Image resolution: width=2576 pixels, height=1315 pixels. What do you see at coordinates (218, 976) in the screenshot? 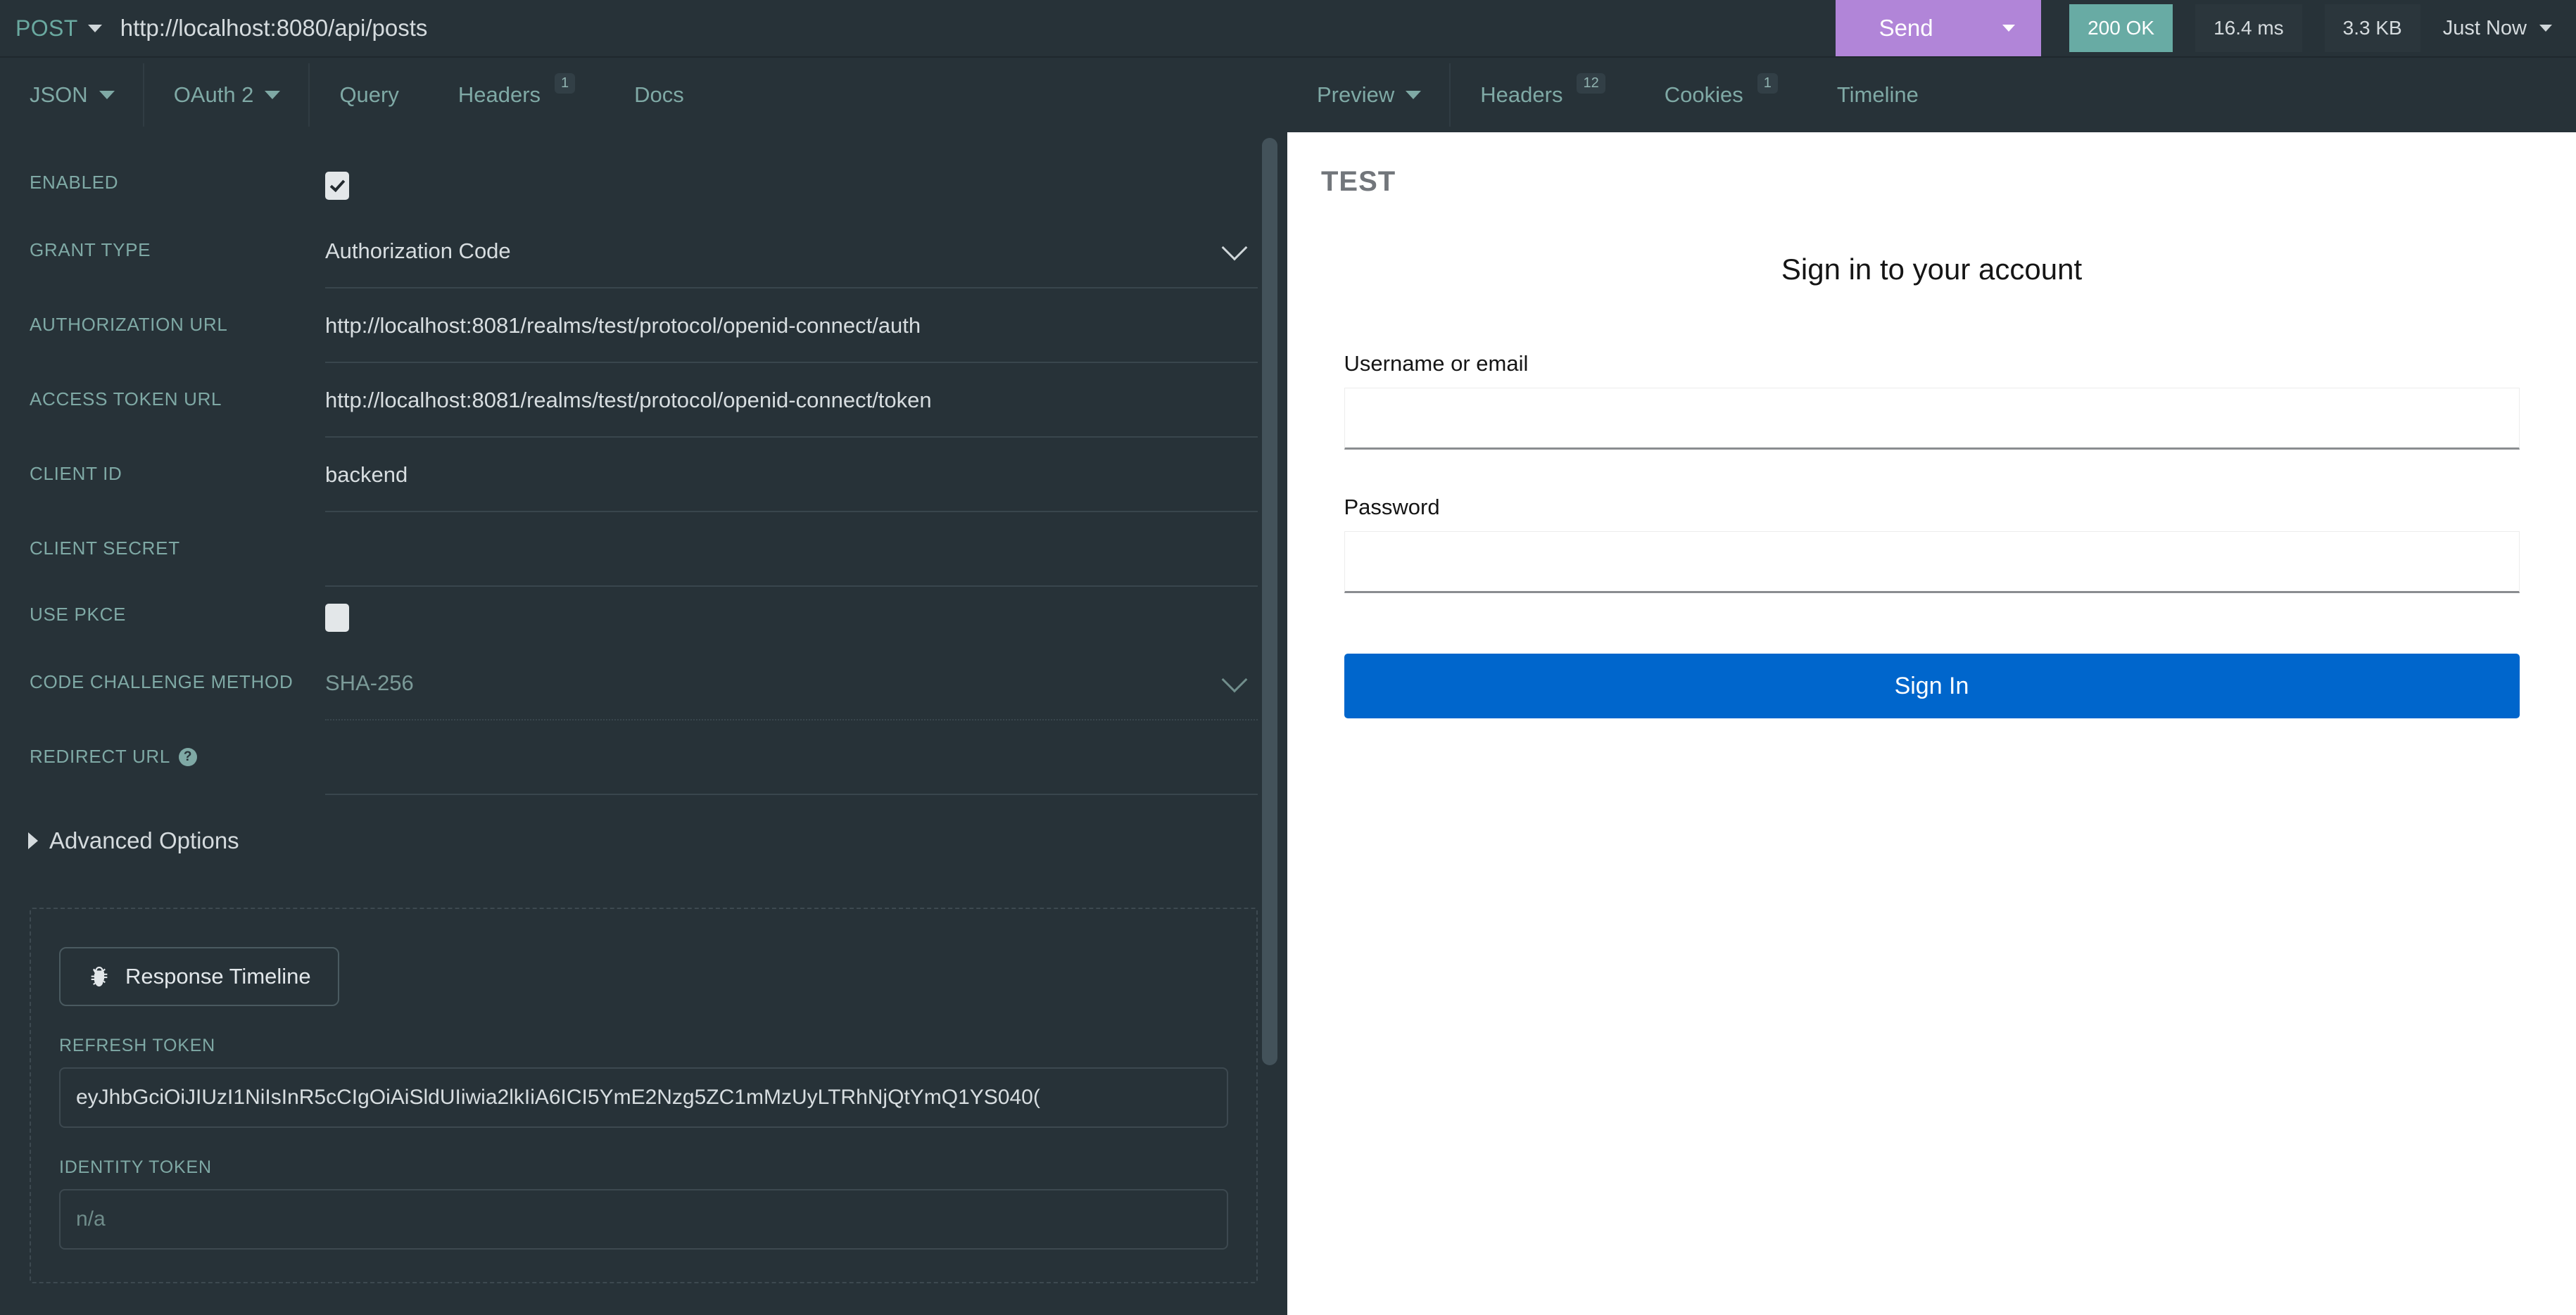
I see `response-timeline-label: Response Timeline` at bounding box center [218, 976].